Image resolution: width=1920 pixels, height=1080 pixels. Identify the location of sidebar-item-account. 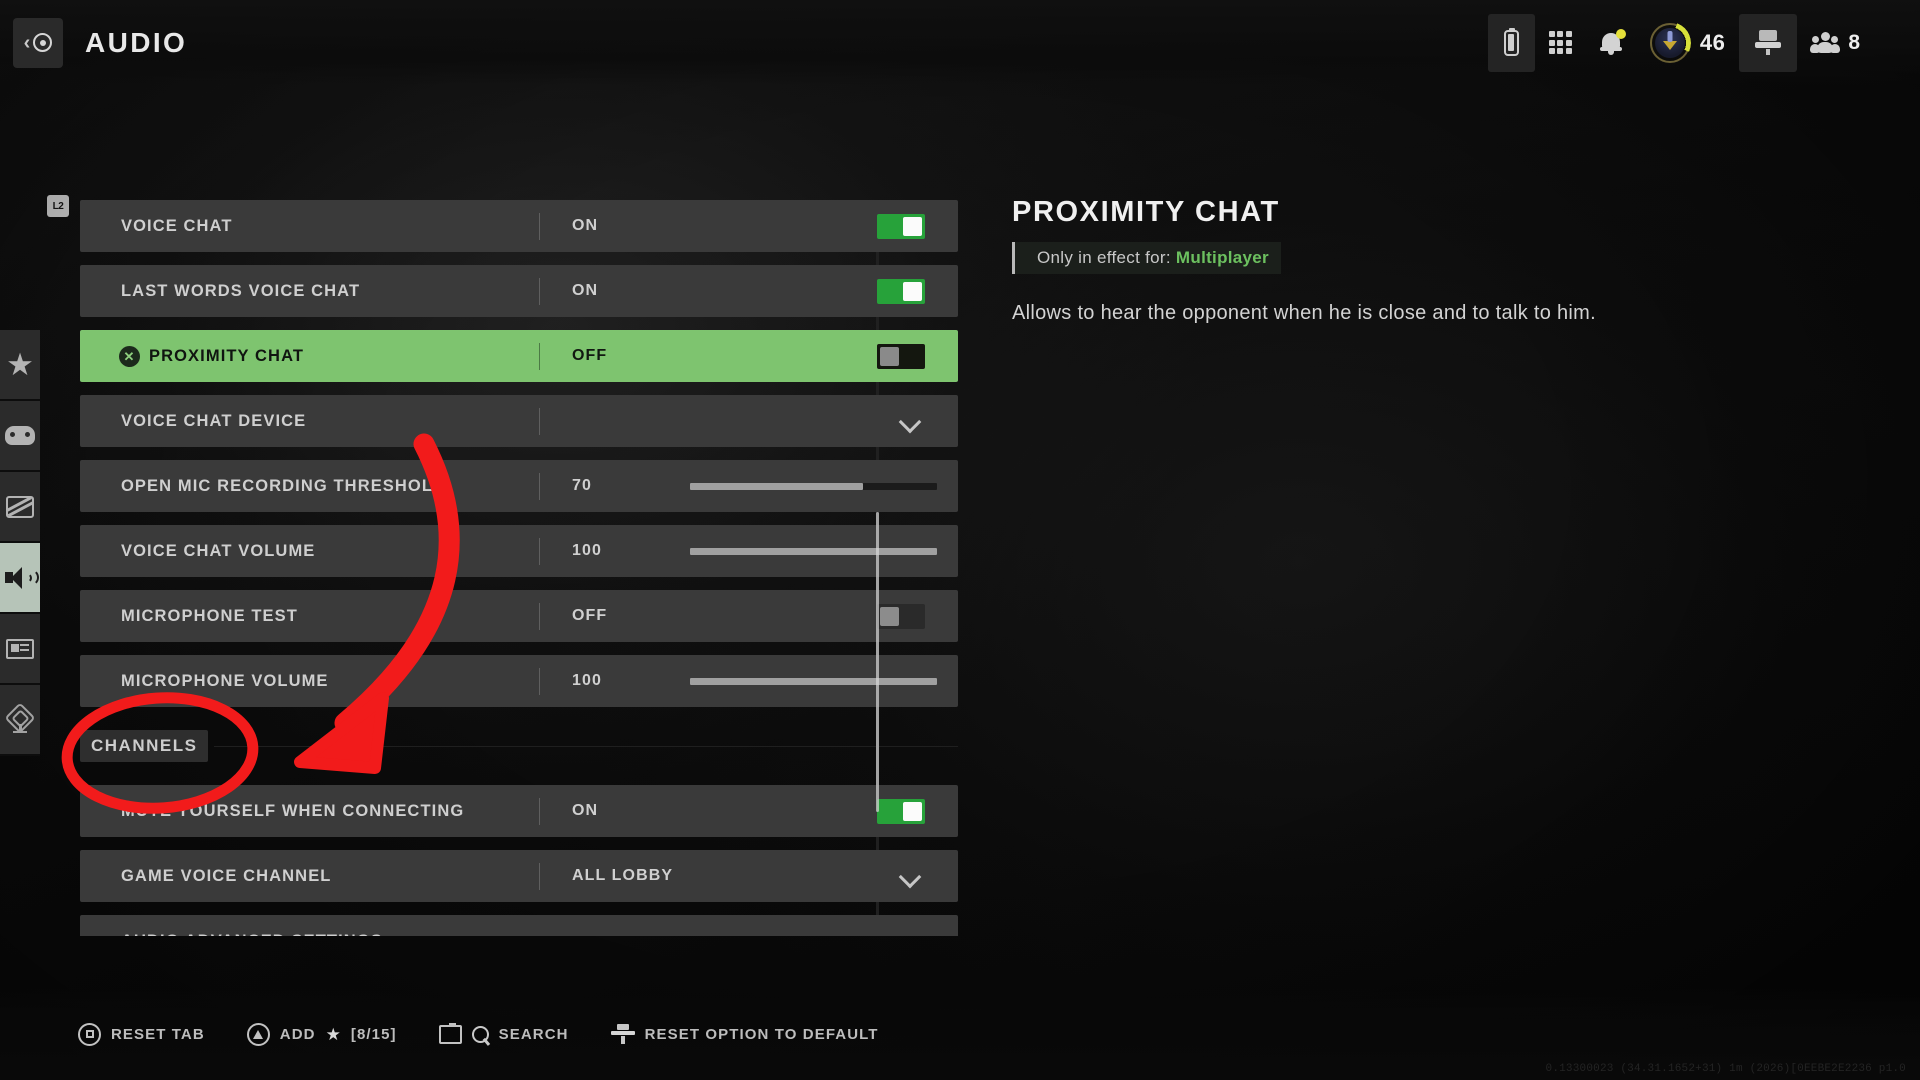
(20, 649).